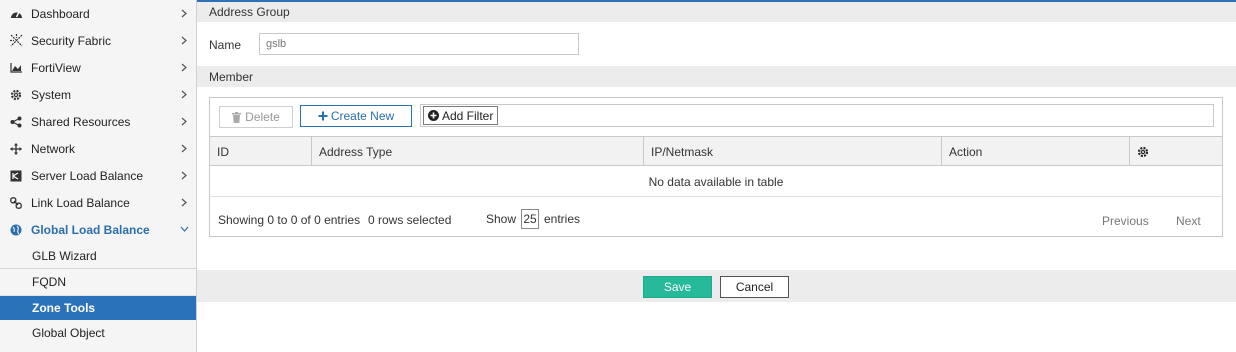 This screenshot has height=352, width=1236. I want to click on delete-button-label: Delete, so click(262, 117).